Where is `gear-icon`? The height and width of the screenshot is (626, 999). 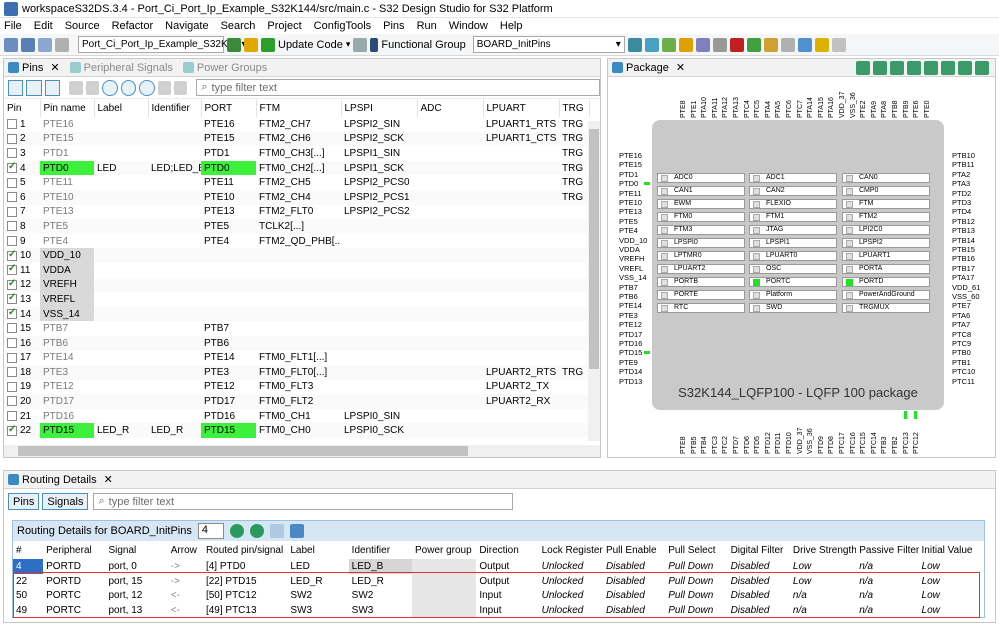
gear-icon is located at coordinates (668, 44).